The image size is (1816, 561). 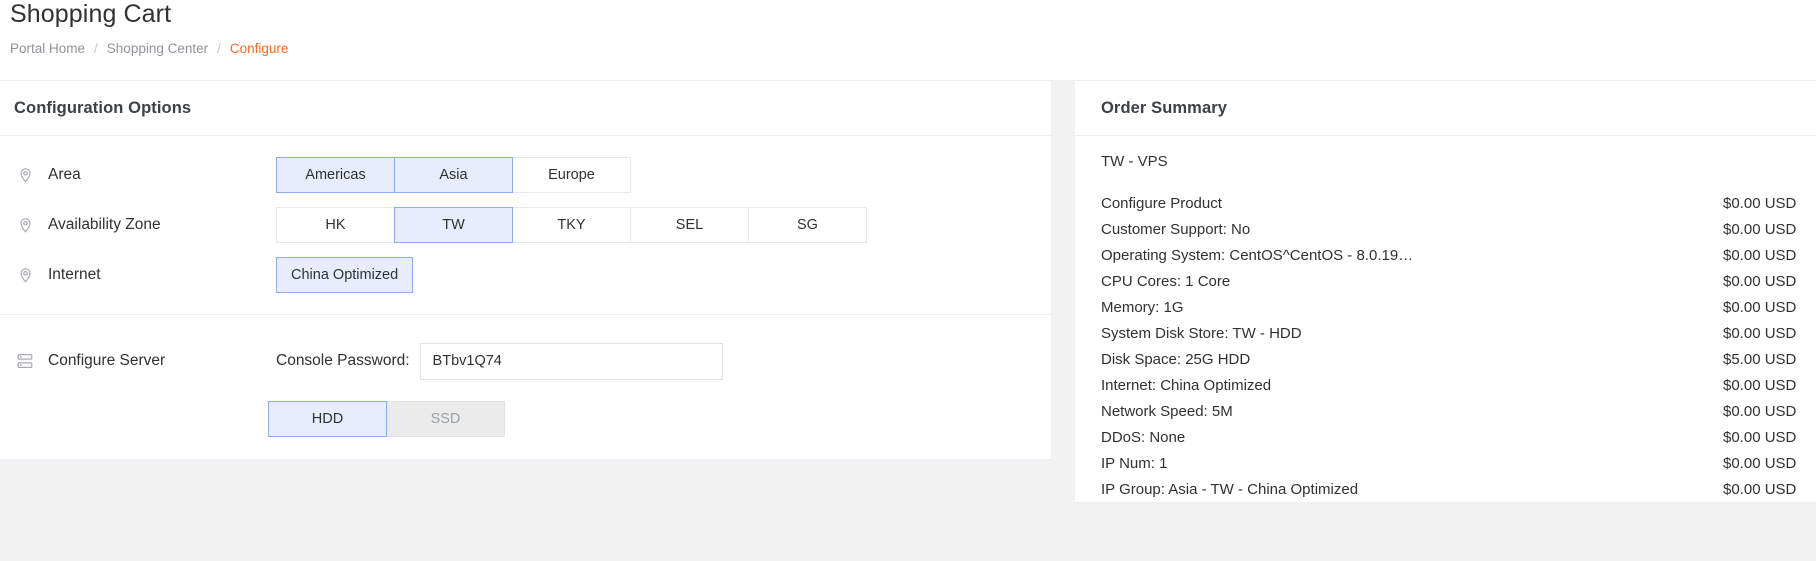 I want to click on zone-option-label: TW, so click(x=453, y=225).